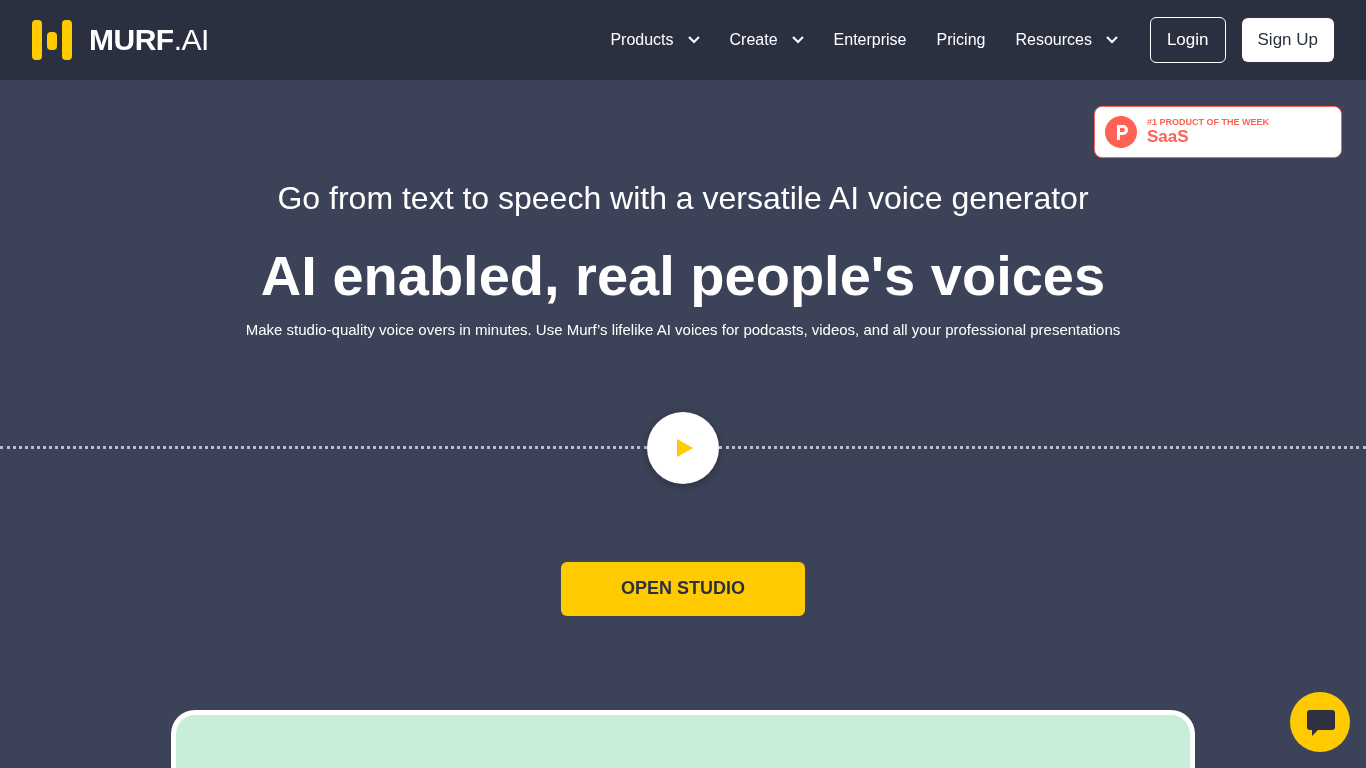 This screenshot has height=768, width=1366. I want to click on nav-dropdown: Resources, so click(1066, 40).